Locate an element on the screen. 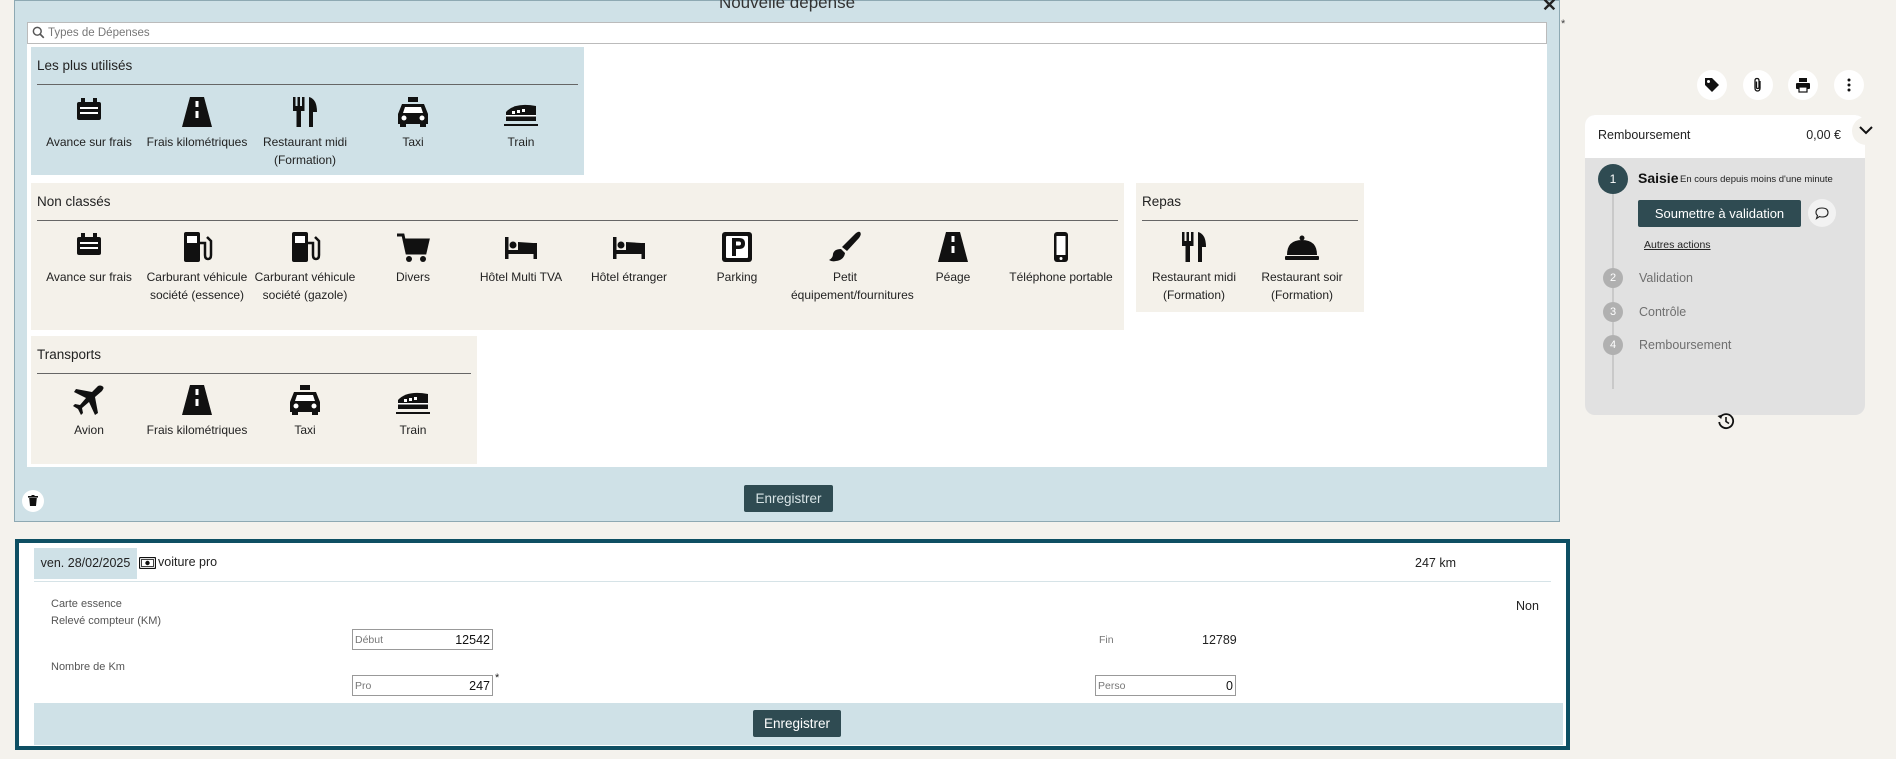 The width and height of the screenshot is (1896, 759). more-actions-button is located at coordinates (1849, 85).